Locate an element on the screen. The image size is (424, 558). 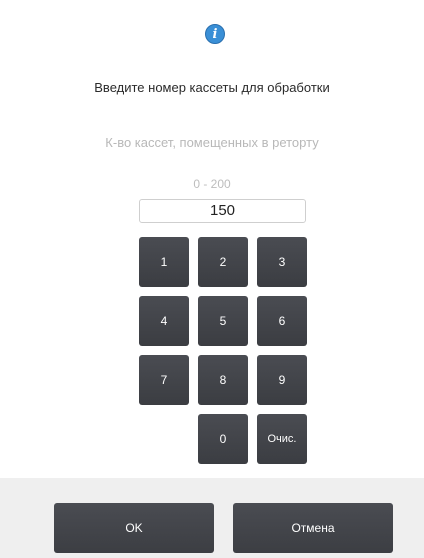
info-icon-glyph: i is located at coordinates (215, 34).